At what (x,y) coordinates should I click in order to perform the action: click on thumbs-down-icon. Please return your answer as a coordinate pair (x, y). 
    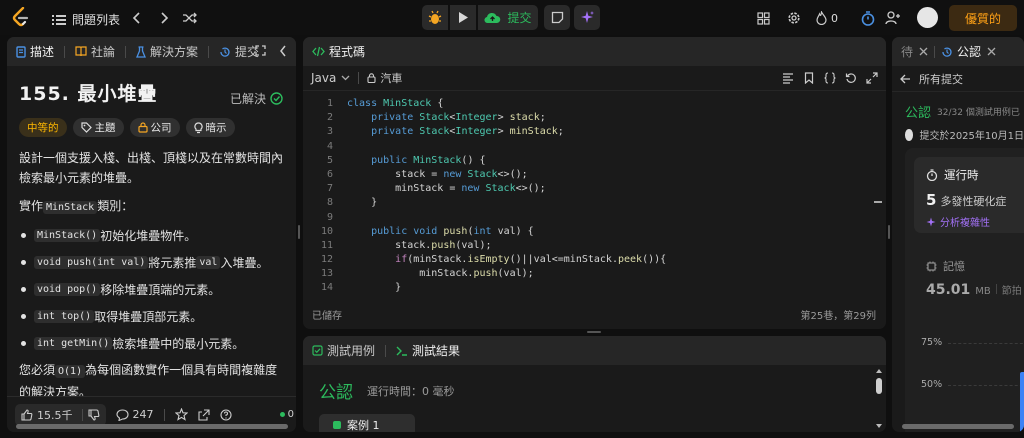
    Looking at the image, I should click on (93, 414).